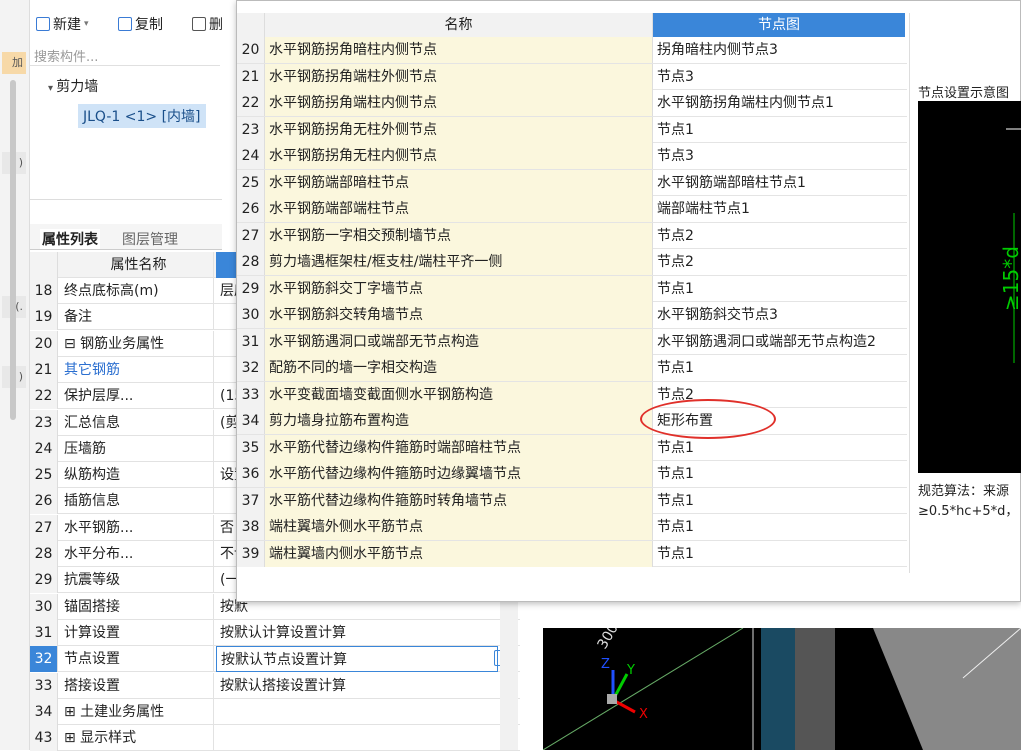 Image resolution: width=1021 pixels, height=751 pixels. I want to click on property-name: ⊟ 钢筋业务属性, so click(137, 343).